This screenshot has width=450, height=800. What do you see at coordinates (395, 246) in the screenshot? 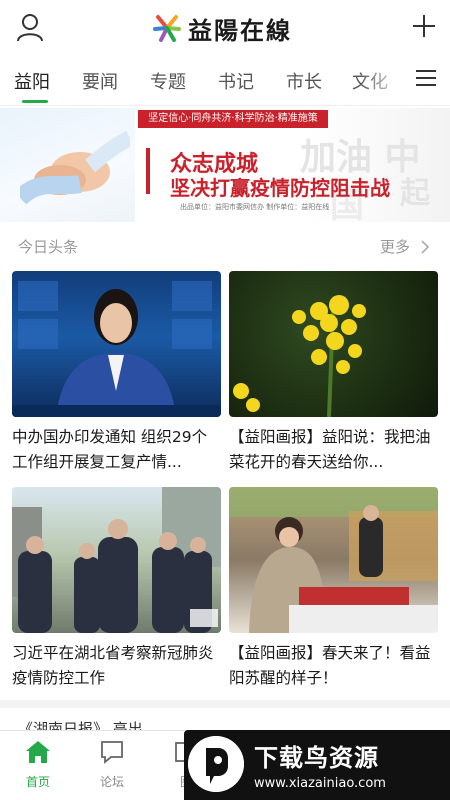
I see `more-link: 更多` at bounding box center [395, 246].